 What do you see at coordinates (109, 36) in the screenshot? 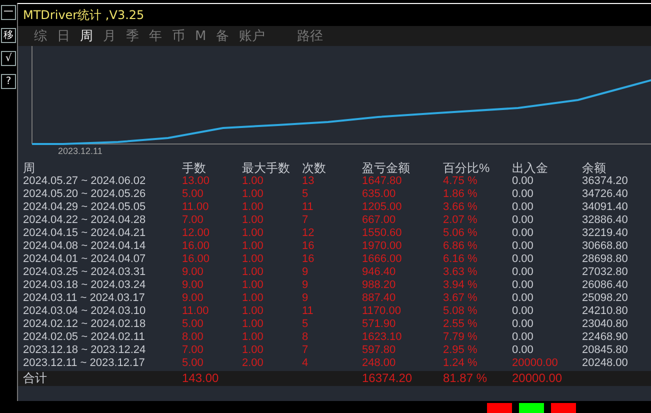
I see `tab: 月` at bounding box center [109, 36].